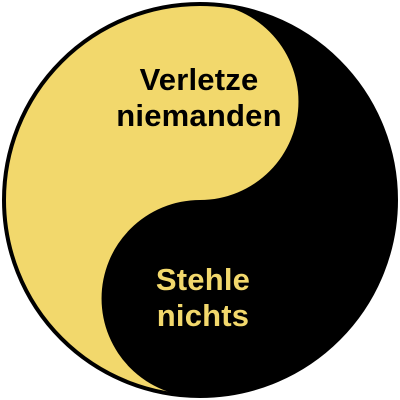 This screenshot has width=400, height=400. I want to click on caption-top-line2: niemanden, so click(199, 115).